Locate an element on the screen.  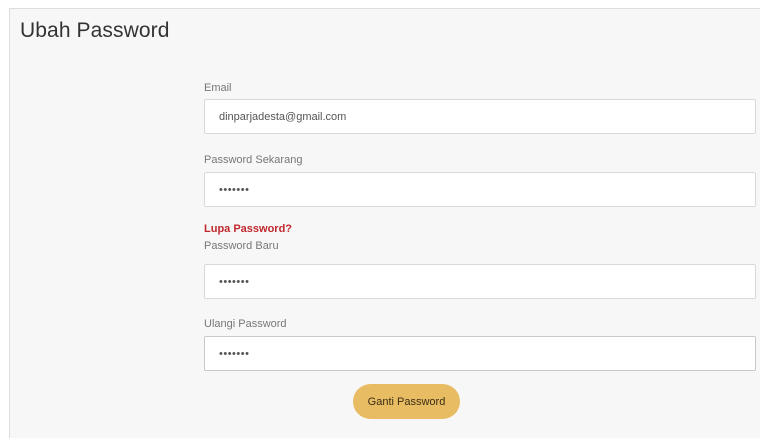
new-password-label: Password Baru is located at coordinates (241, 246).